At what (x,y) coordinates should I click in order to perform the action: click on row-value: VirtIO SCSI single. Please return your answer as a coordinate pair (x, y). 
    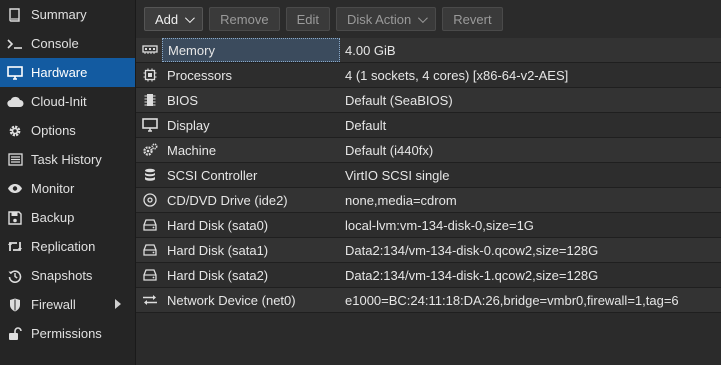
    Looking at the image, I should click on (397, 175).